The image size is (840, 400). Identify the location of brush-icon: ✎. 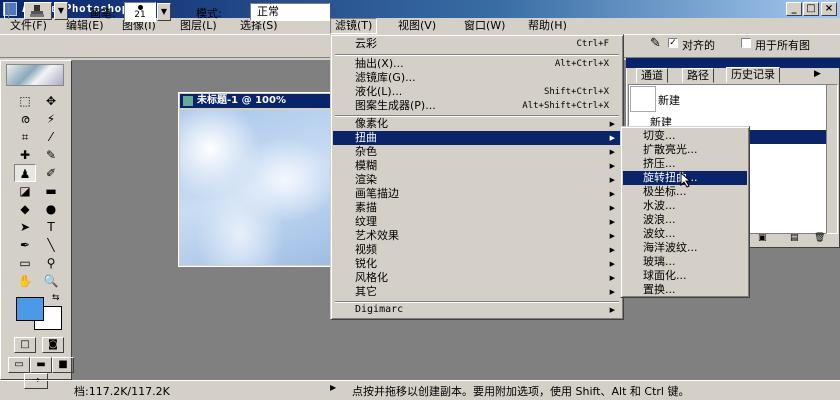
(51, 155).